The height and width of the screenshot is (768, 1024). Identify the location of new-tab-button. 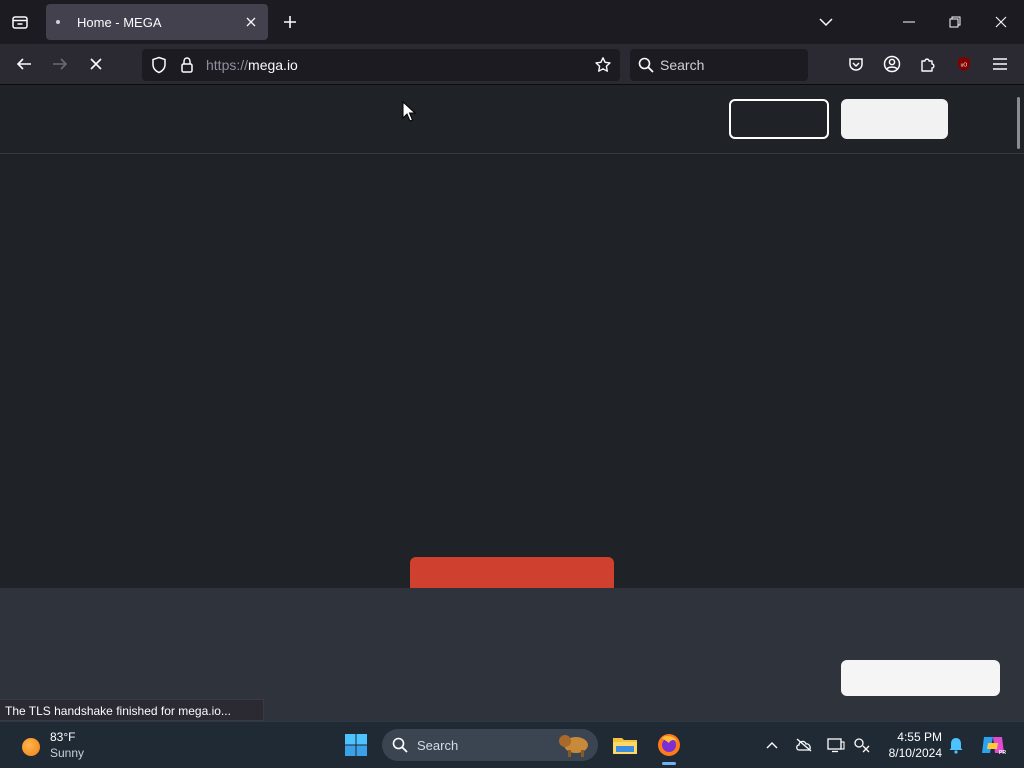
(290, 22).